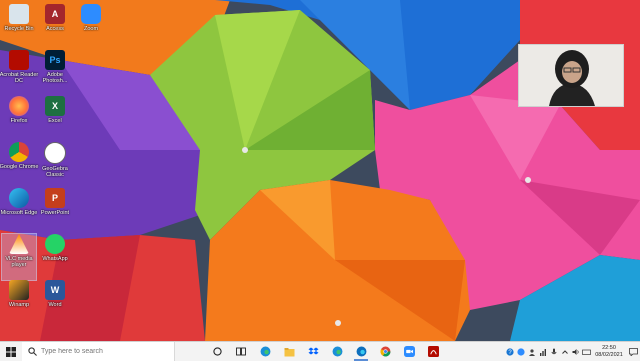 The image size is (640, 361). Describe the element at coordinates (19, 106) in the screenshot. I see `firefox-icon` at that location.